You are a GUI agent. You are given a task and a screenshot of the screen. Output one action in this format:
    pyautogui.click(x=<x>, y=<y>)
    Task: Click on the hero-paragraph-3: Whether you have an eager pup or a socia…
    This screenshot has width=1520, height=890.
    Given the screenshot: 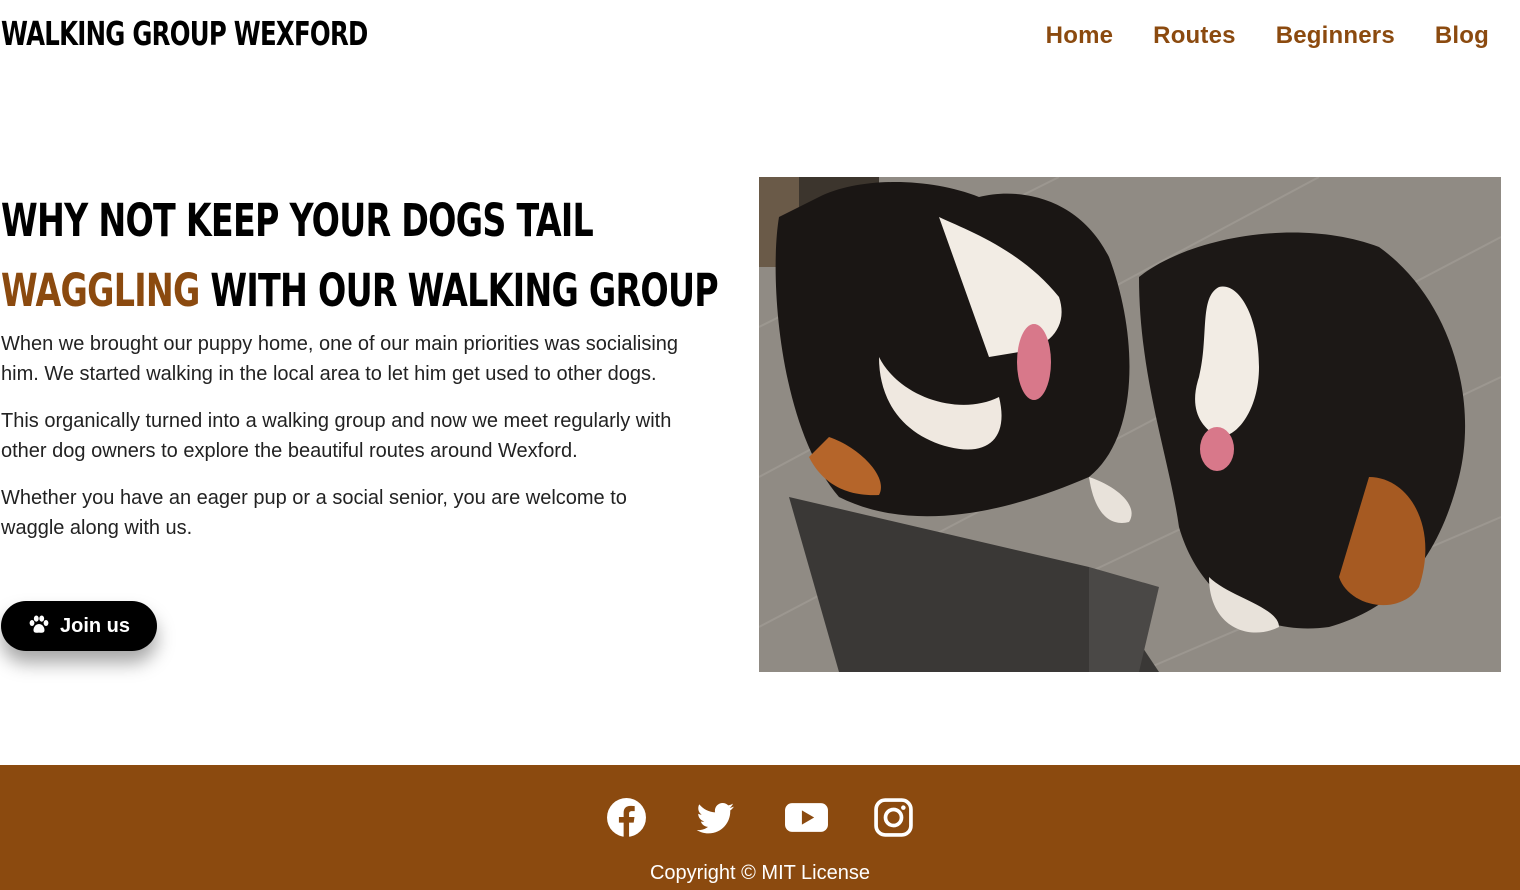 What is the action you would take?
    pyautogui.click(x=314, y=513)
    